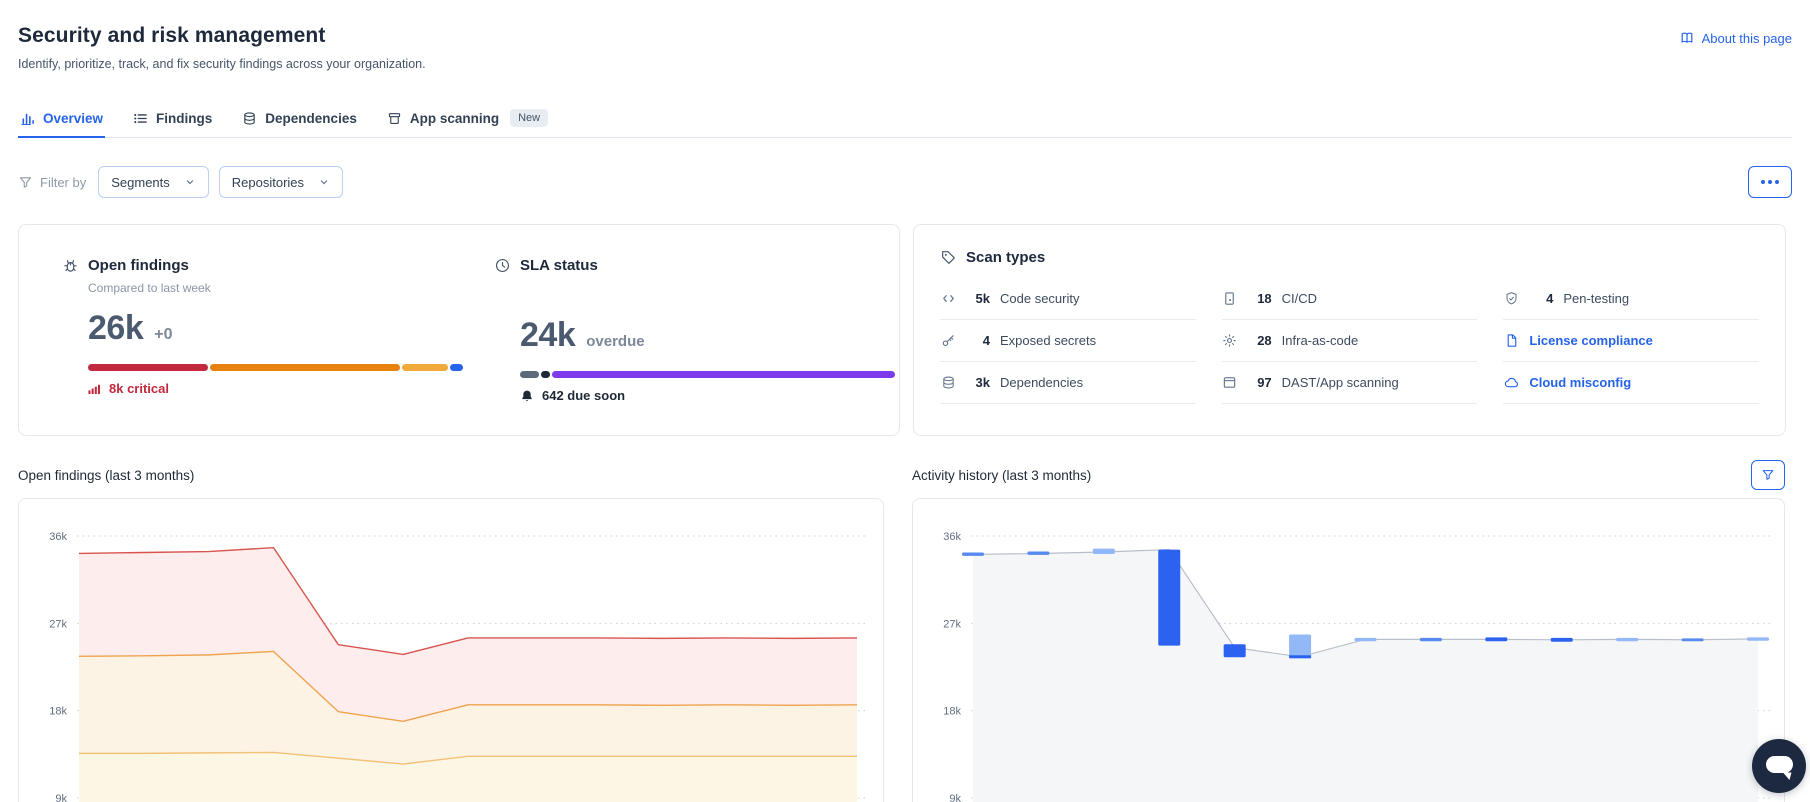  What do you see at coordinates (948, 340) in the screenshot?
I see `key-icon` at bounding box center [948, 340].